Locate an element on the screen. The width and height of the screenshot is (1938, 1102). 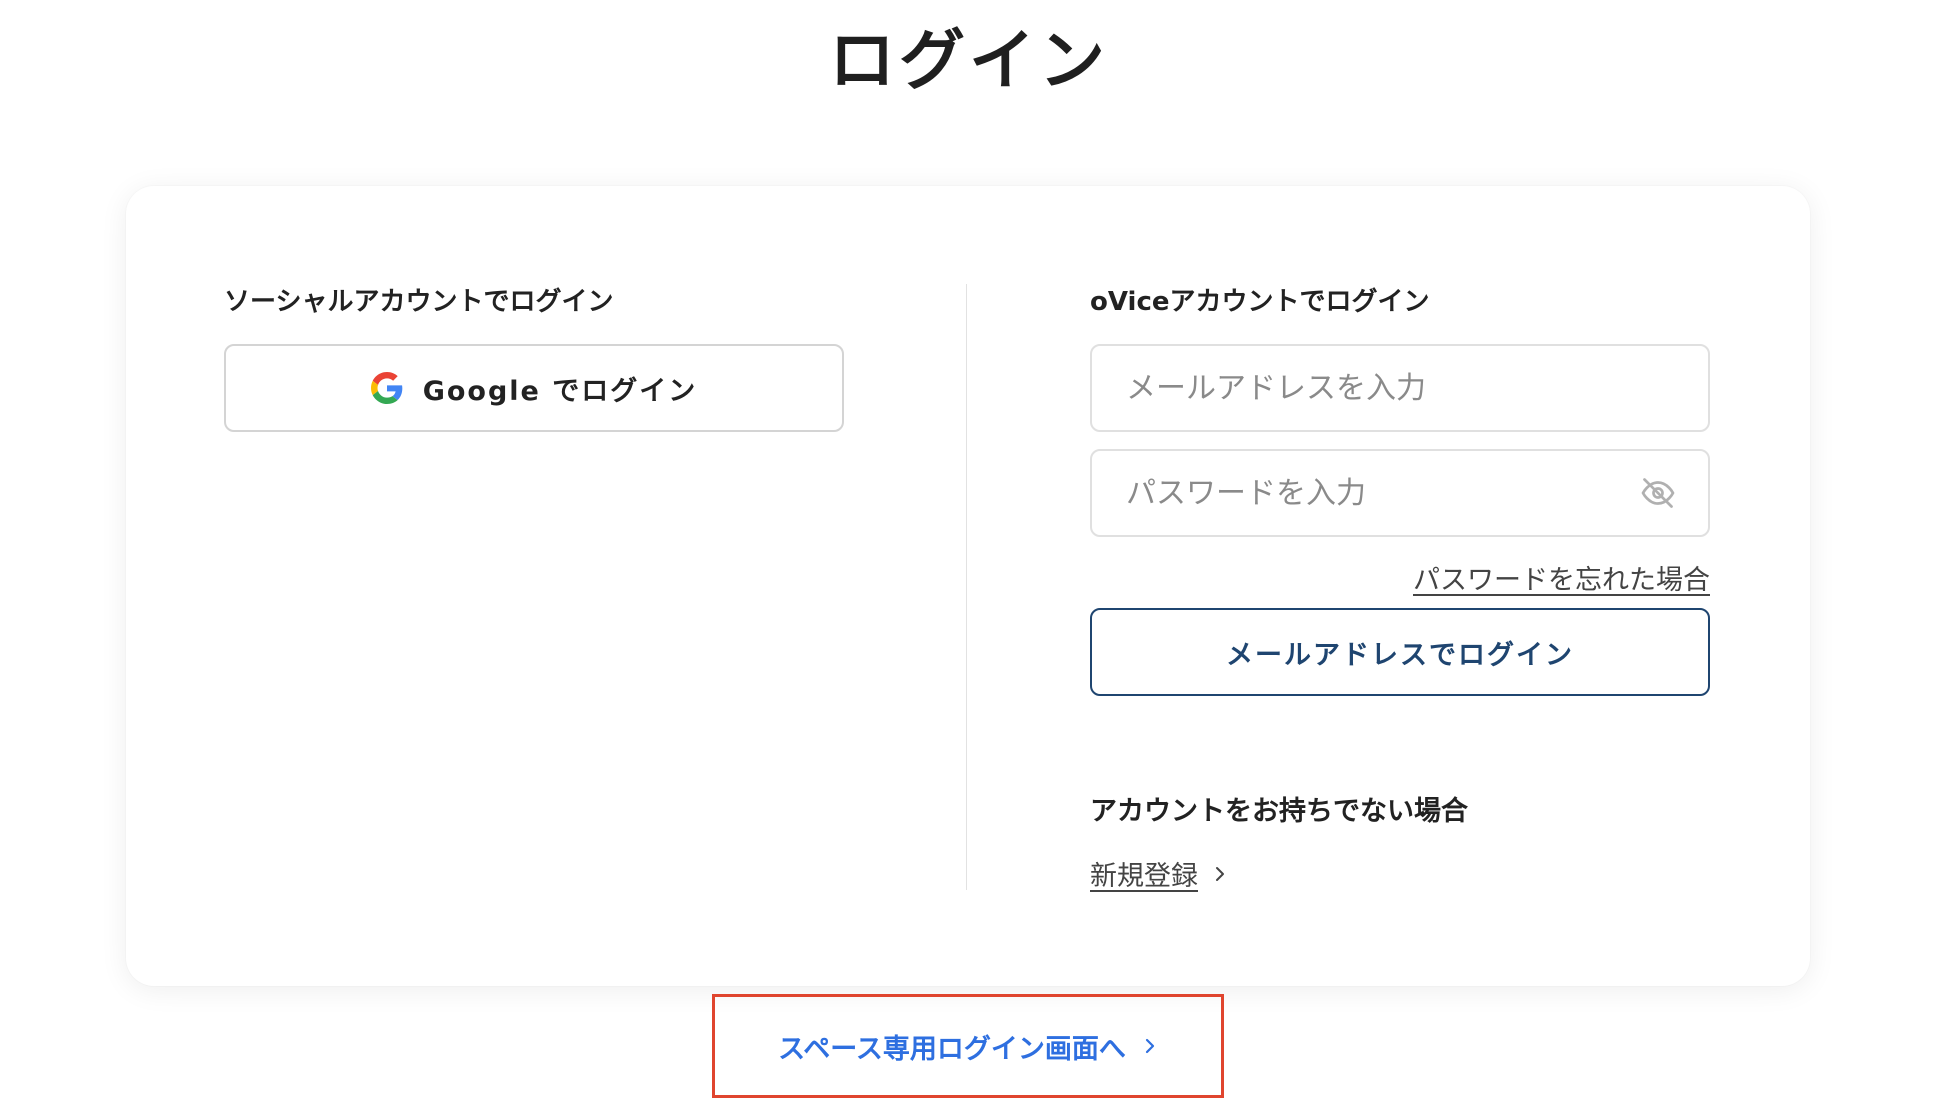
email-login-button: メールアドレスでログイン is located at coordinates (1400, 652).